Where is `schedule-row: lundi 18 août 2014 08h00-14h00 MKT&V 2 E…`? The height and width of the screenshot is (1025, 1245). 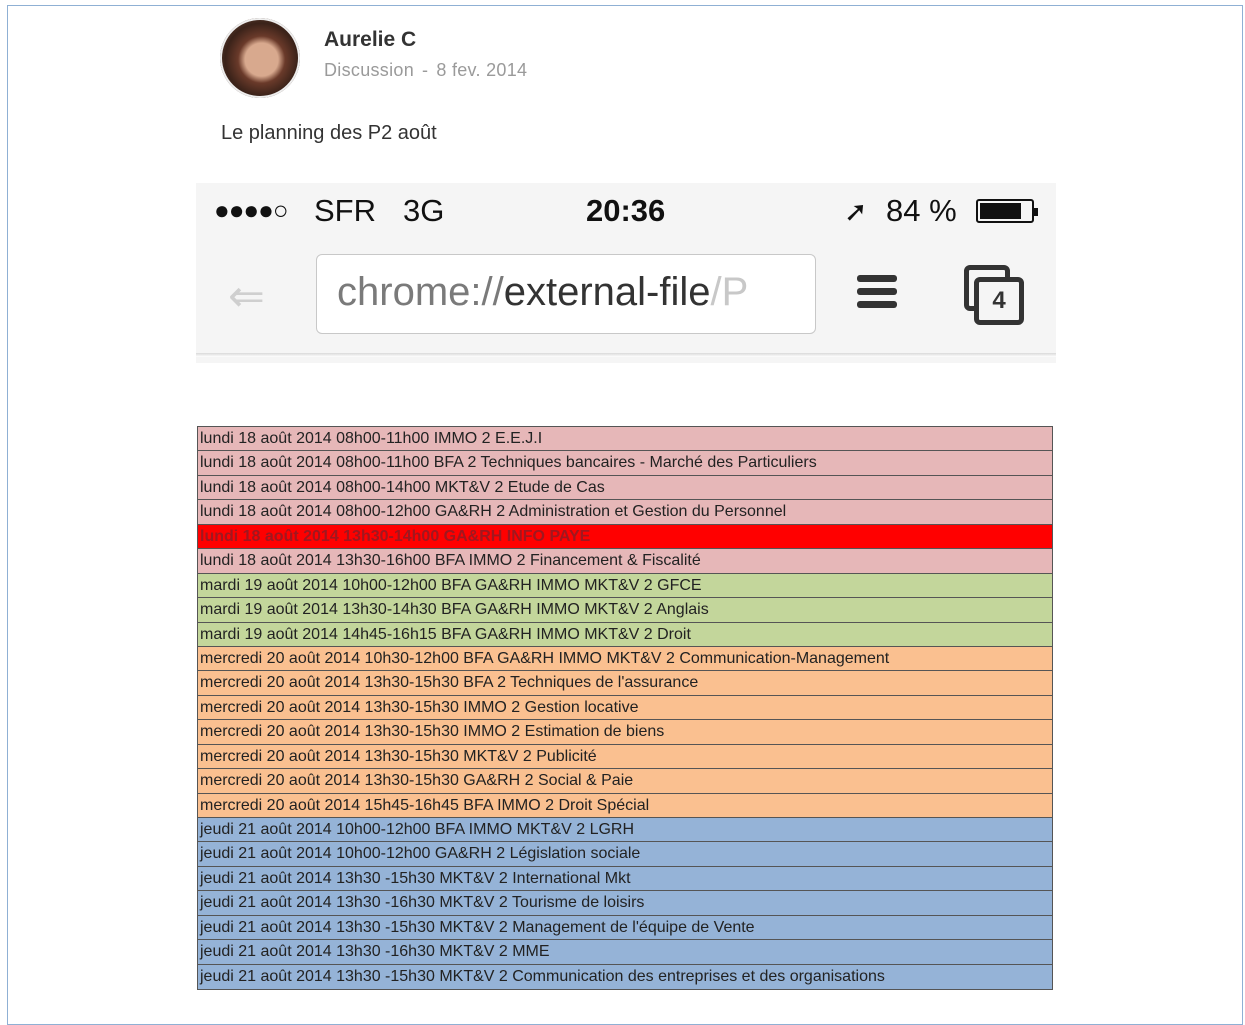 schedule-row: lundi 18 août 2014 08h00-14h00 MKT&V 2 E… is located at coordinates (625, 488).